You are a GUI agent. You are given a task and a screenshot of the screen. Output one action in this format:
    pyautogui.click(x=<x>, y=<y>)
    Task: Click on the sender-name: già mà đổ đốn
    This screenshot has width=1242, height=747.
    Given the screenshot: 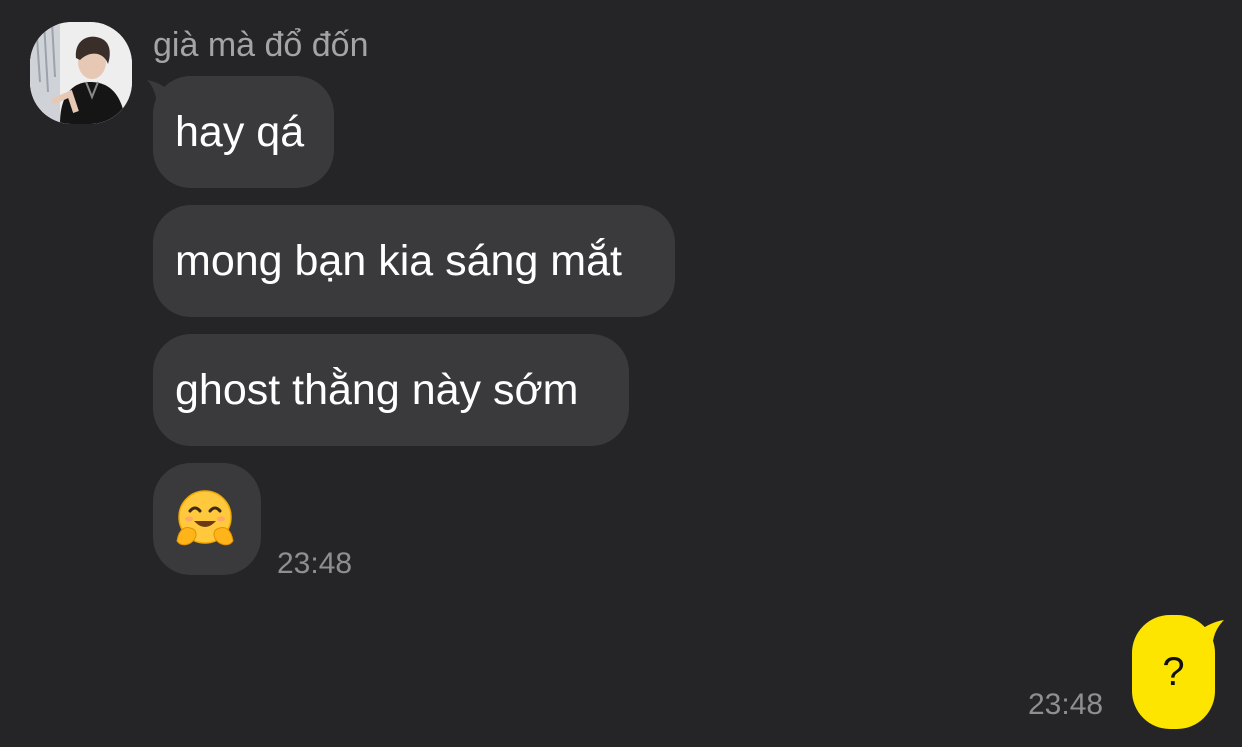 What is the action you would take?
    pyautogui.click(x=261, y=45)
    